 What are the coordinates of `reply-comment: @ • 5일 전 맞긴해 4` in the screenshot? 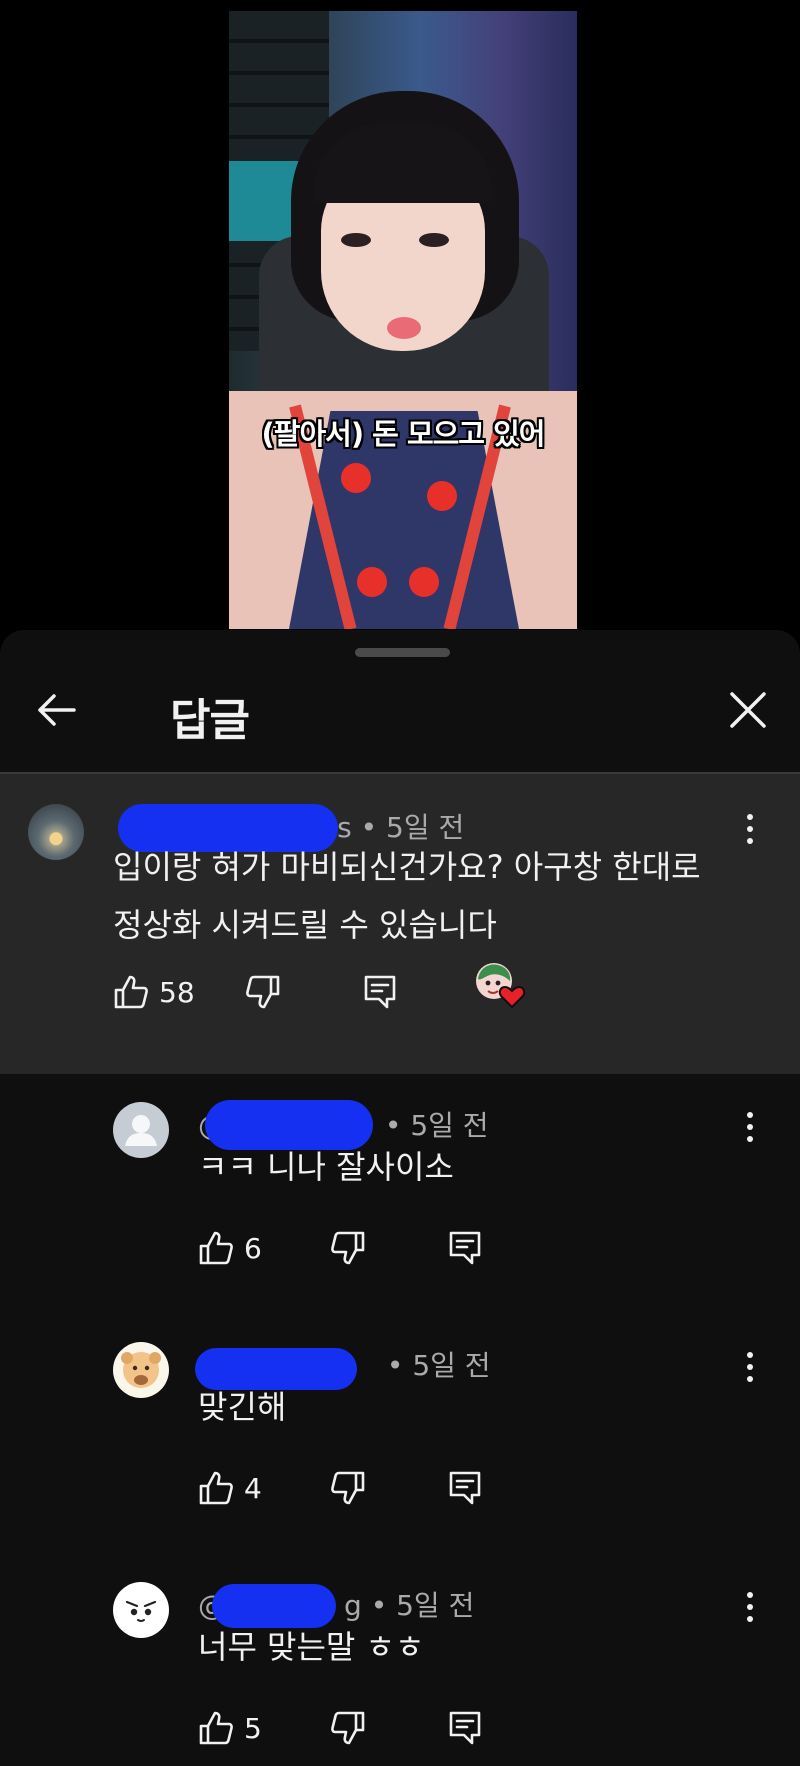 It's located at (400, 1434).